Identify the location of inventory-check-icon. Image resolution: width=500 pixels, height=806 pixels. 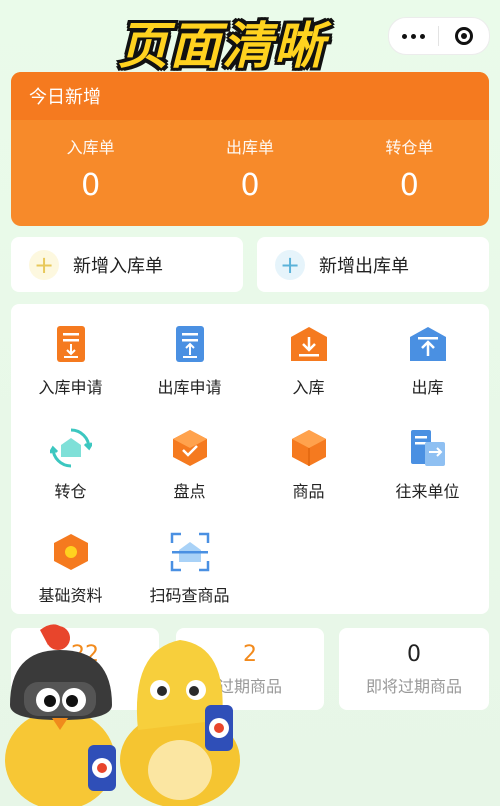
(190, 448).